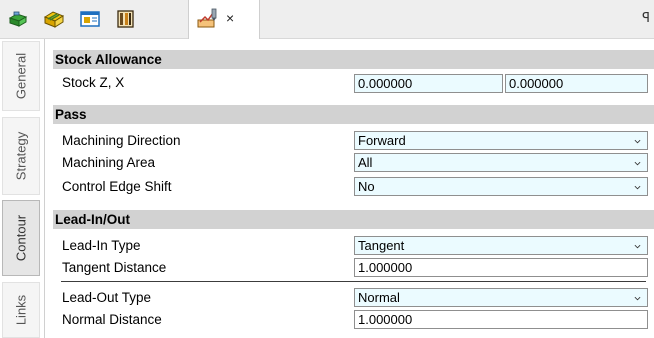 The height and width of the screenshot is (338, 654). I want to click on general-icon, so click(18, 19).